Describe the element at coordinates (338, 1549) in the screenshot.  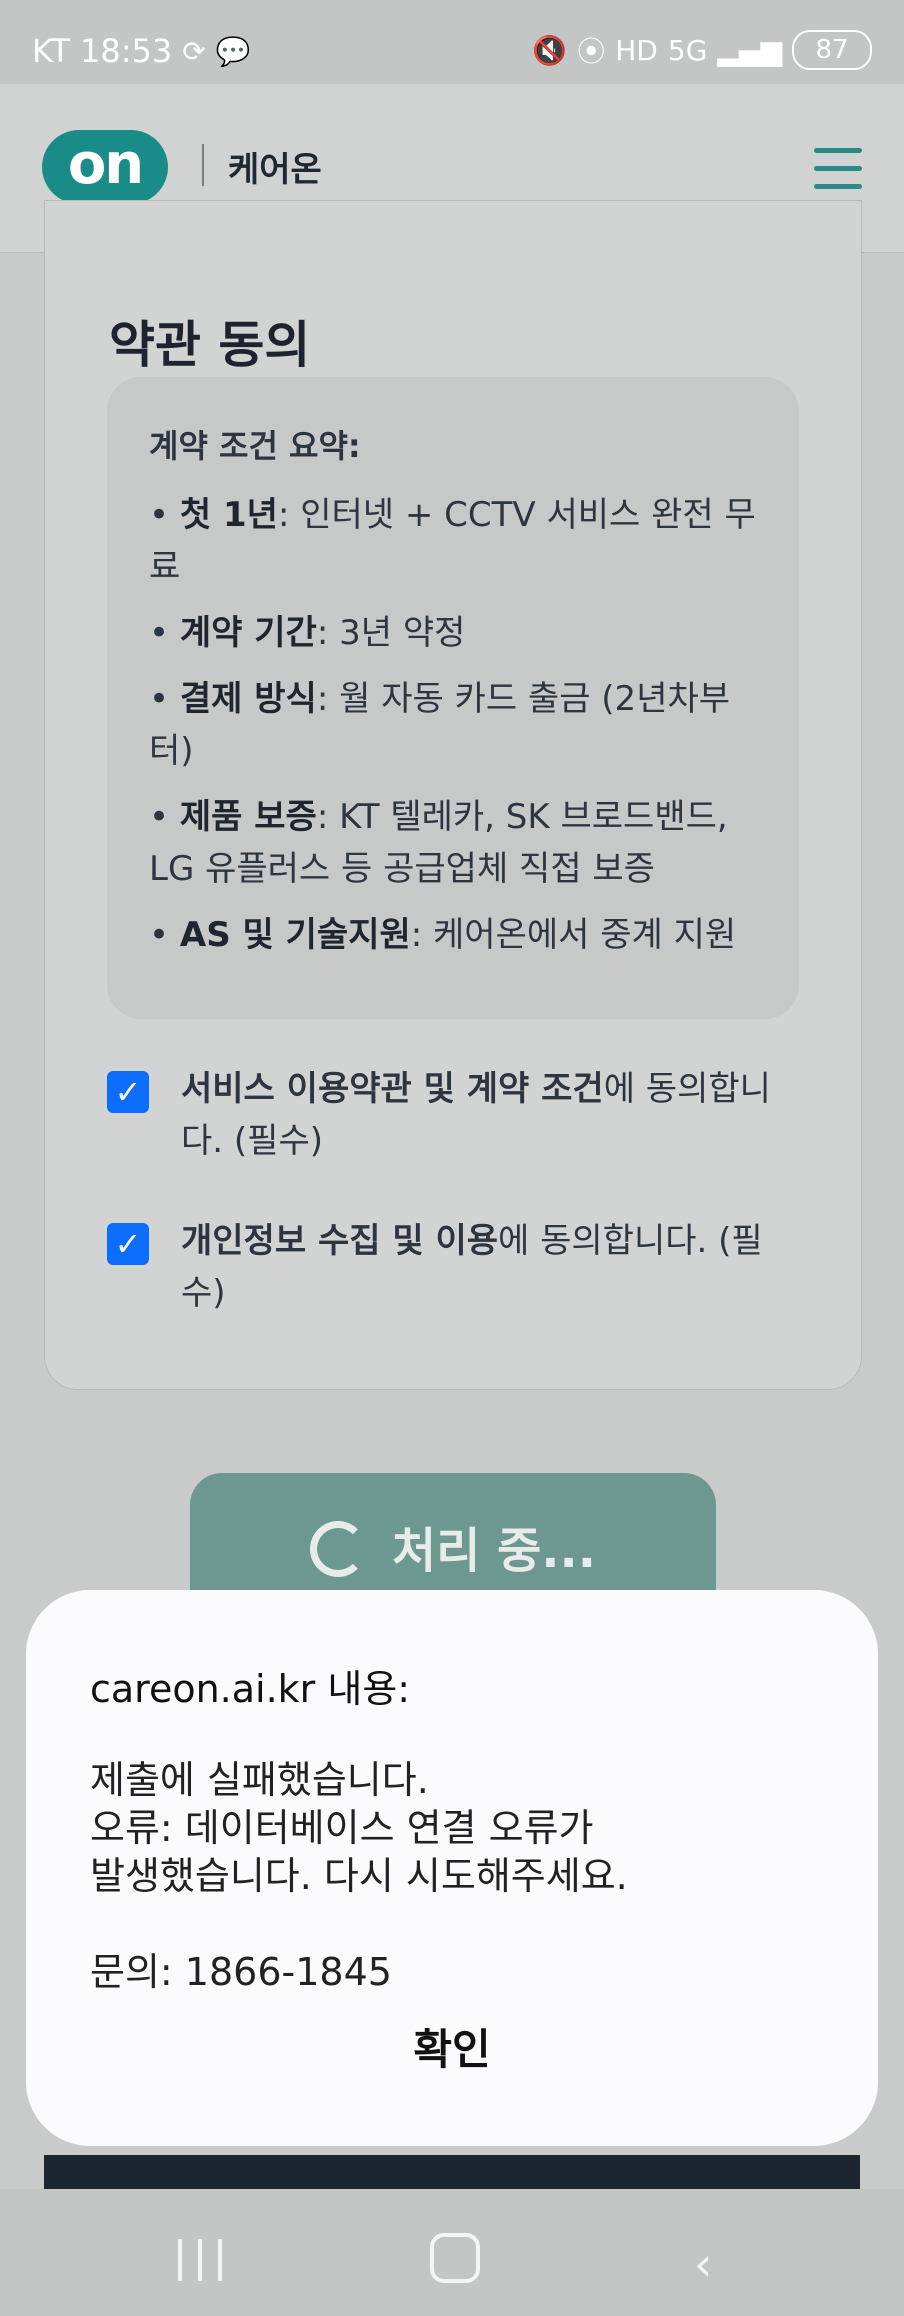
I see `loading-spinner-icon` at that location.